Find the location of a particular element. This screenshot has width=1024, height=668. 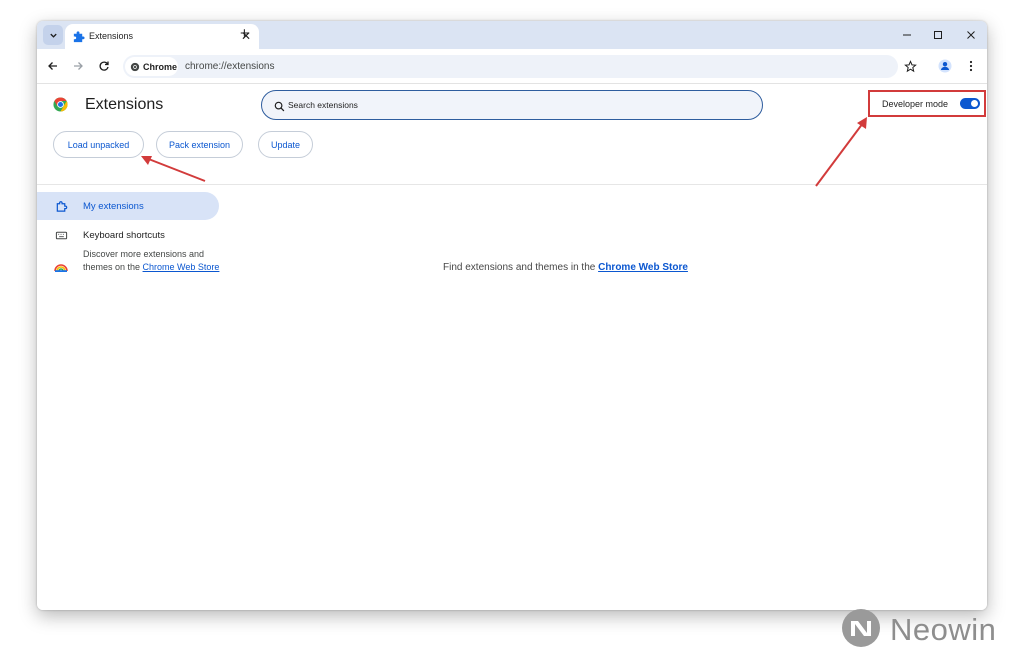

minimize-icon is located at coordinates (907, 35).